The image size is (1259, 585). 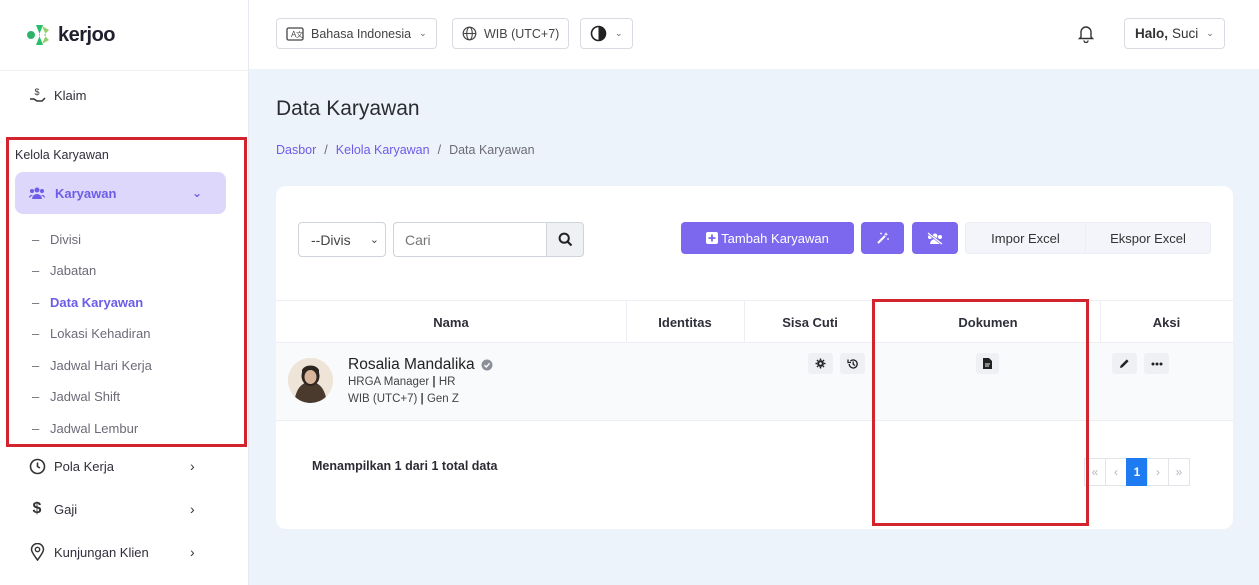 What do you see at coordinates (39, 35) in the screenshot?
I see `logo-mark-icon` at bounding box center [39, 35].